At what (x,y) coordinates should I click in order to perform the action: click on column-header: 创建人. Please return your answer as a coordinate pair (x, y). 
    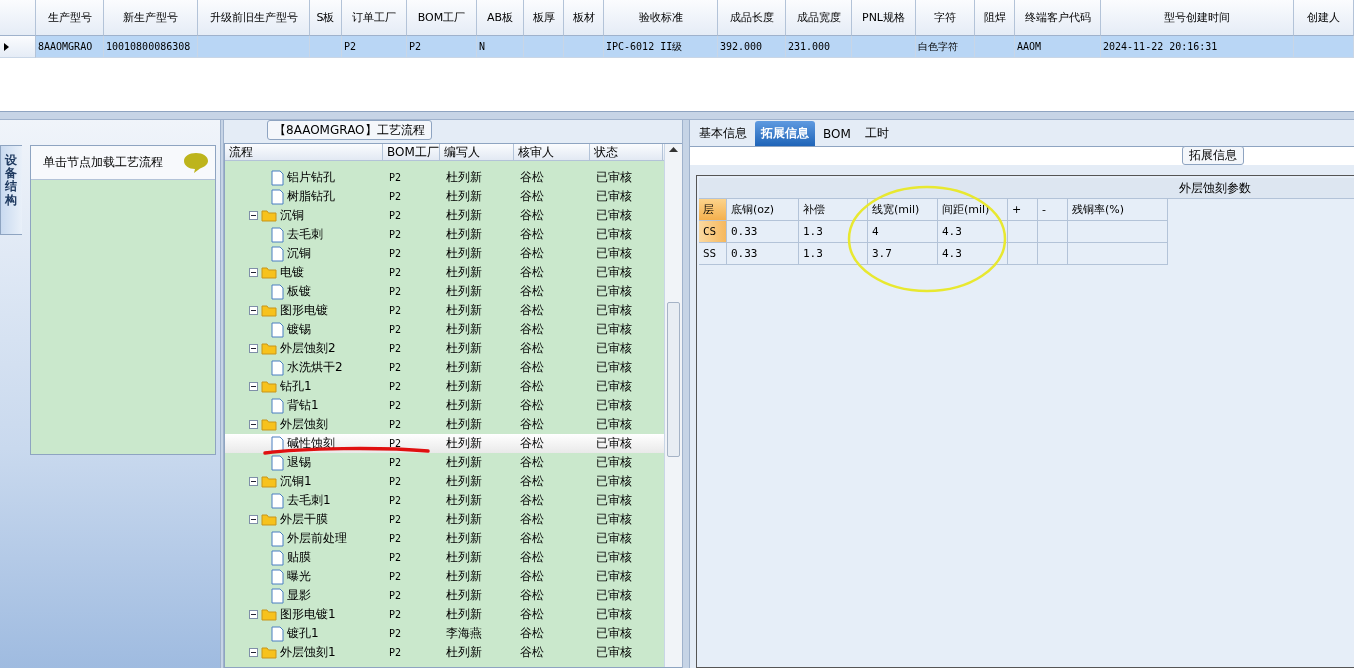
    Looking at the image, I should click on (1324, 18).